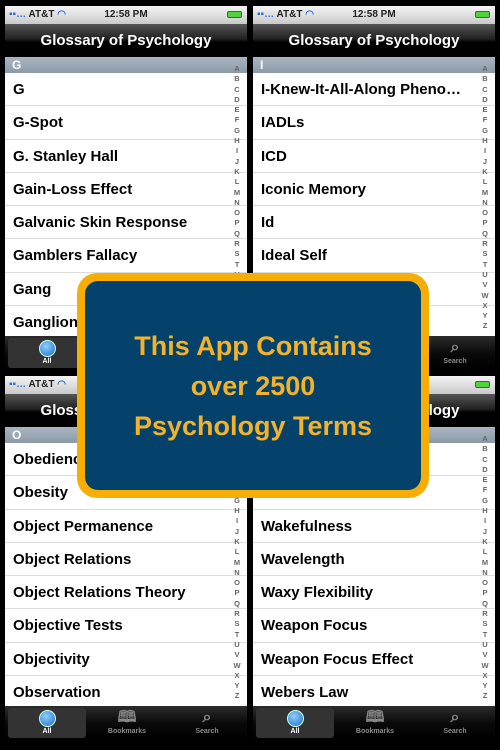 The width and height of the screenshot is (500, 750). What do you see at coordinates (126, 190) in the screenshot?
I see `term-row: Gain-Loss Effect` at bounding box center [126, 190].